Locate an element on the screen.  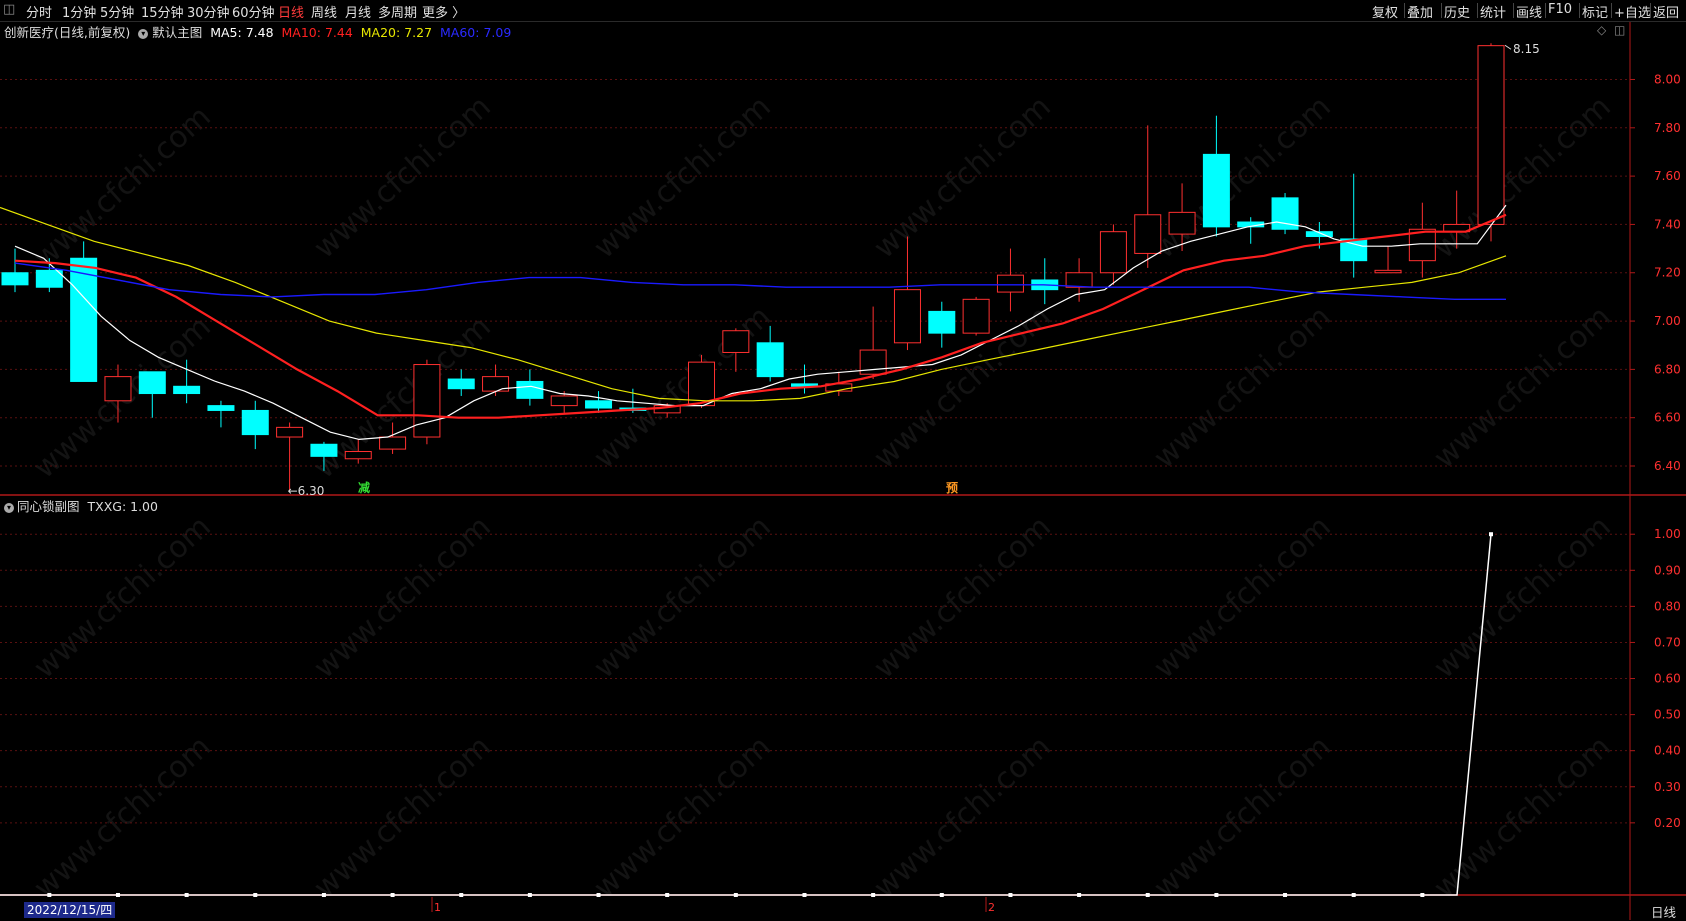
sub-tick-label: 0.50 is located at coordinates (1667, 715).